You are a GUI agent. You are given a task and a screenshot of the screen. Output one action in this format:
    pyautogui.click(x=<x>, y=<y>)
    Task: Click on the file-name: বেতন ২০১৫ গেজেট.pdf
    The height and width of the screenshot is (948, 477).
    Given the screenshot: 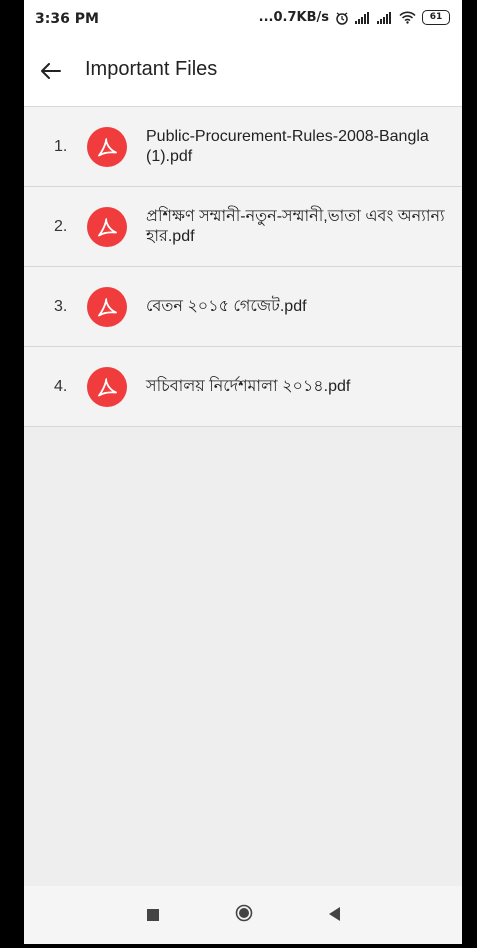 What is the action you would take?
    pyautogui.click(x=226, y=306)
    